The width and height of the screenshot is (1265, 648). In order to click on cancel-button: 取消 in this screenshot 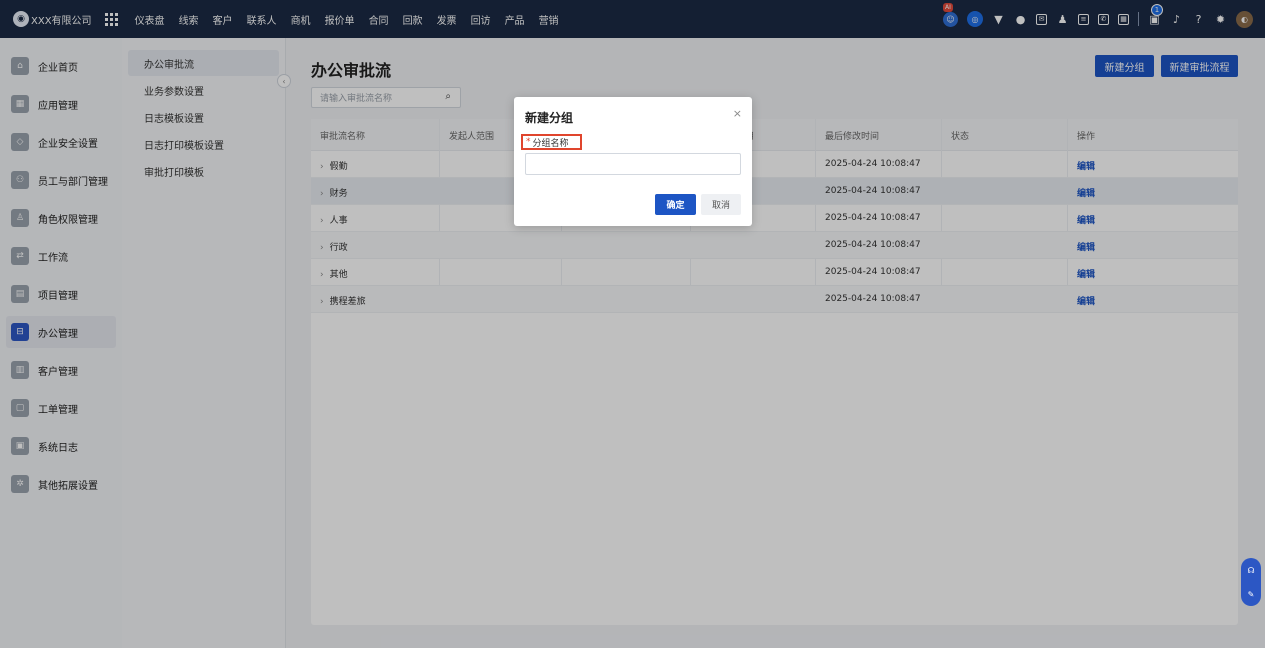, I will do `click(721, 204)`.